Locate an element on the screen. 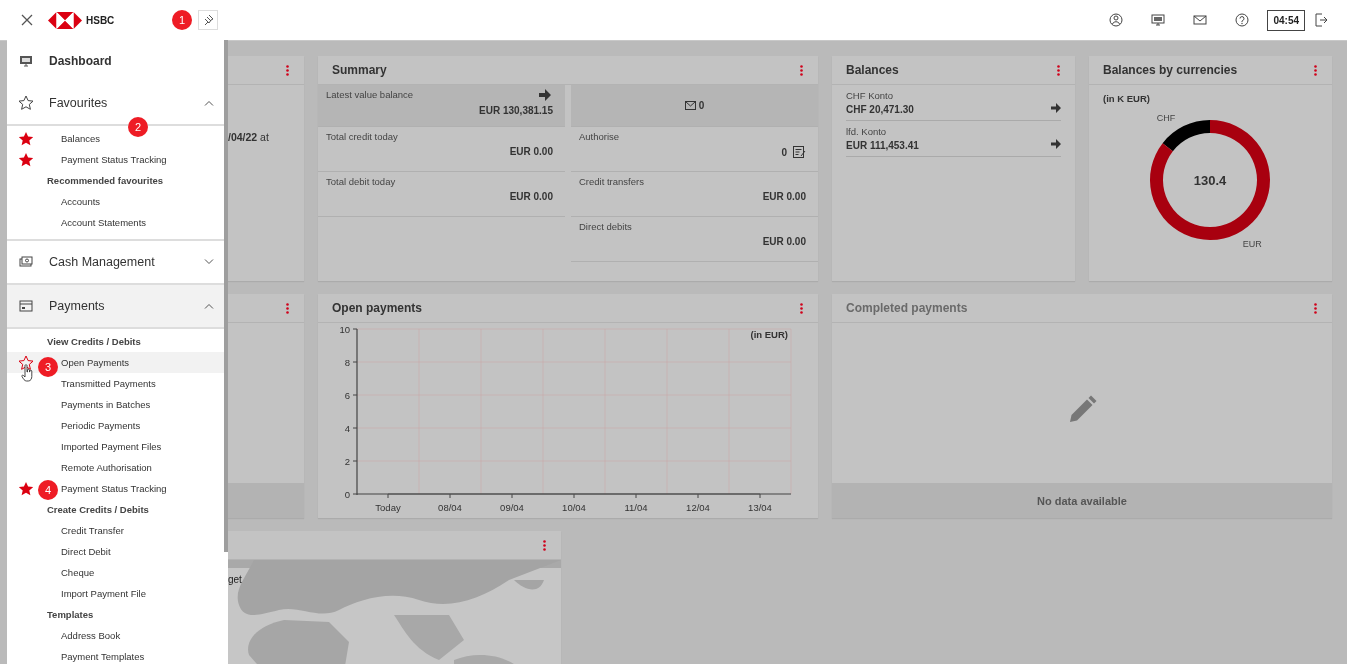 The image size is (1347, 664). account-balance: EUR 111,453.41 is located at coordinates (882, 145).